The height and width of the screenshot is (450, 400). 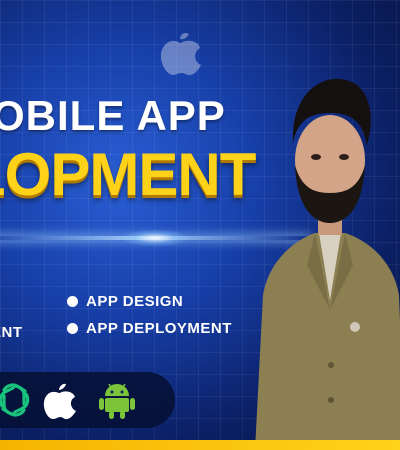 What do you see at coordinates (155, 238) in the screenshot?
I see `light-flare` at bounding box center [155, 238].